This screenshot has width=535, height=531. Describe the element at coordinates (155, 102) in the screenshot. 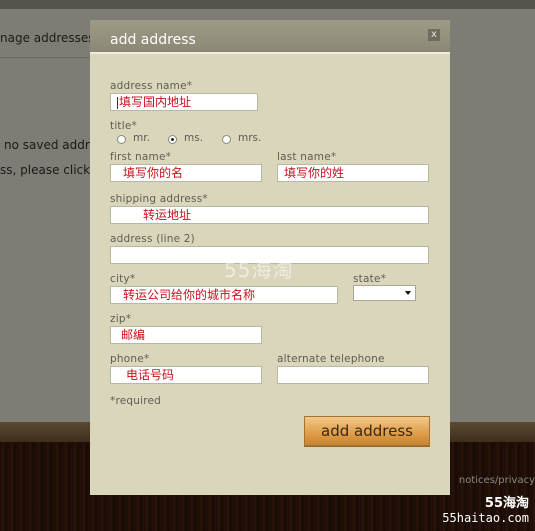

I see `address-name-value: 填写国内地址` at that location.